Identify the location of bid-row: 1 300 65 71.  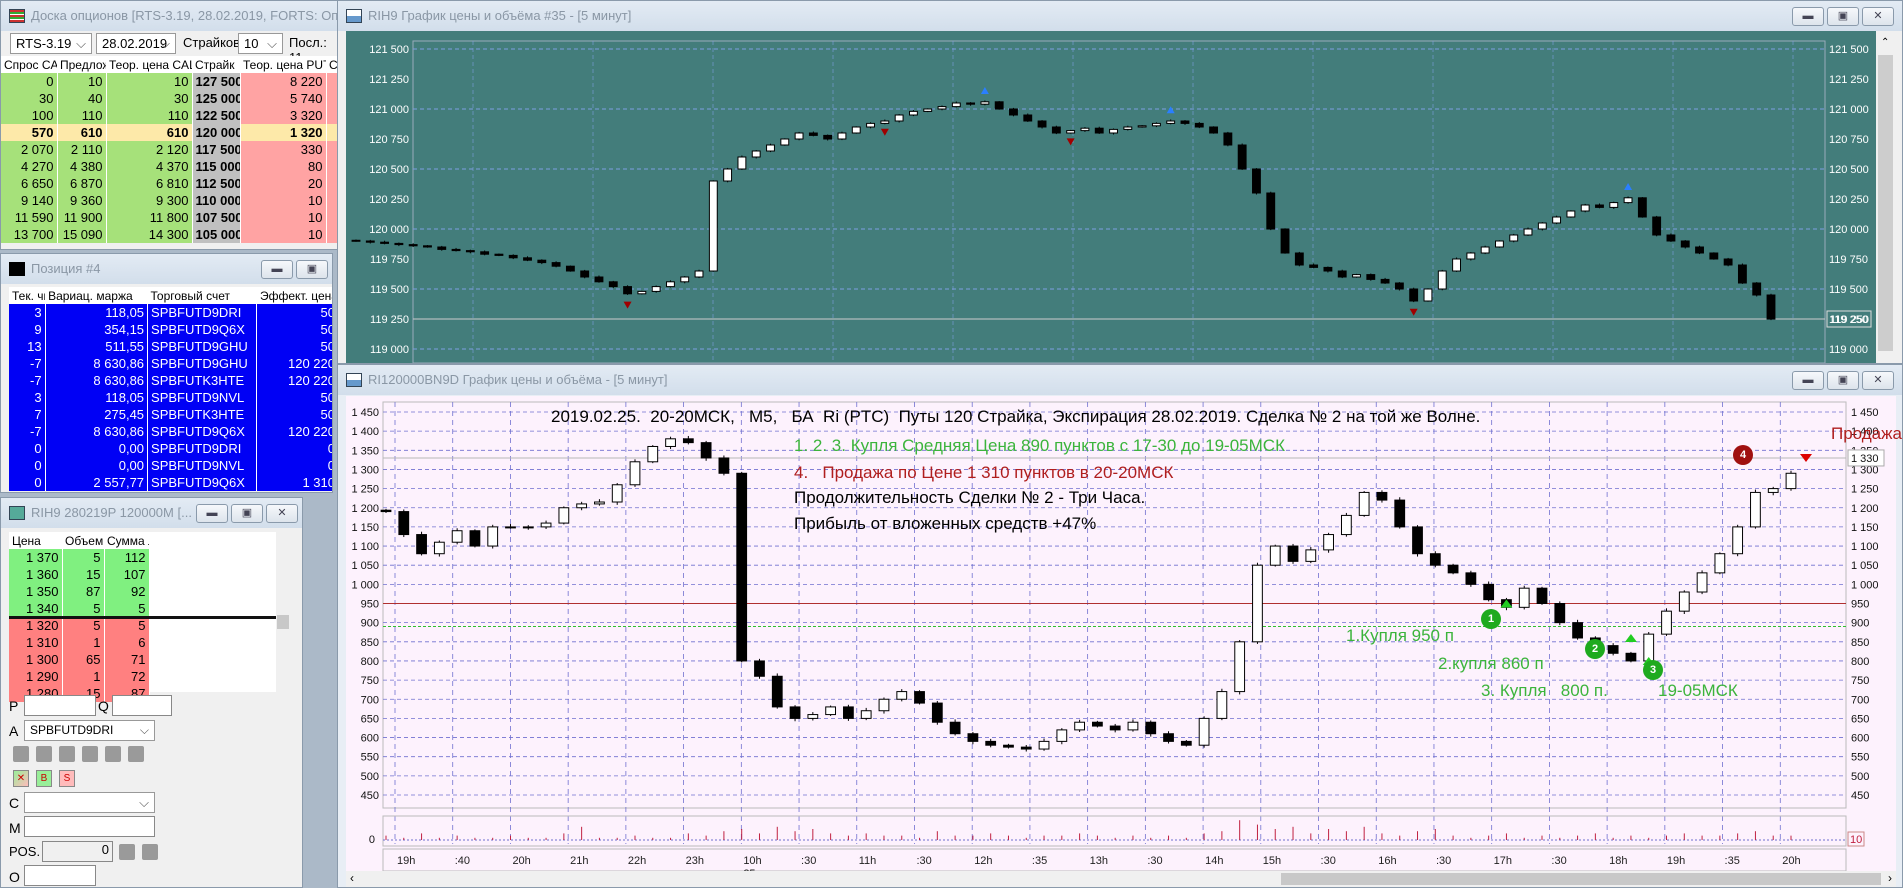
(79, 659).